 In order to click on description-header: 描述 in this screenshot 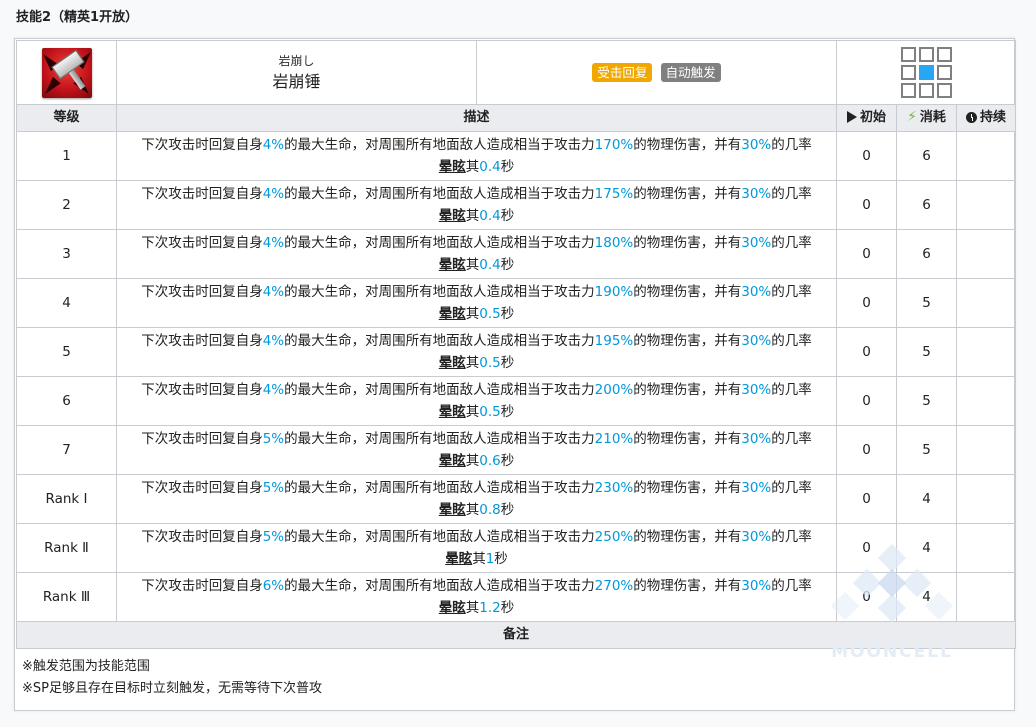, I will do `click(476, 118)`.